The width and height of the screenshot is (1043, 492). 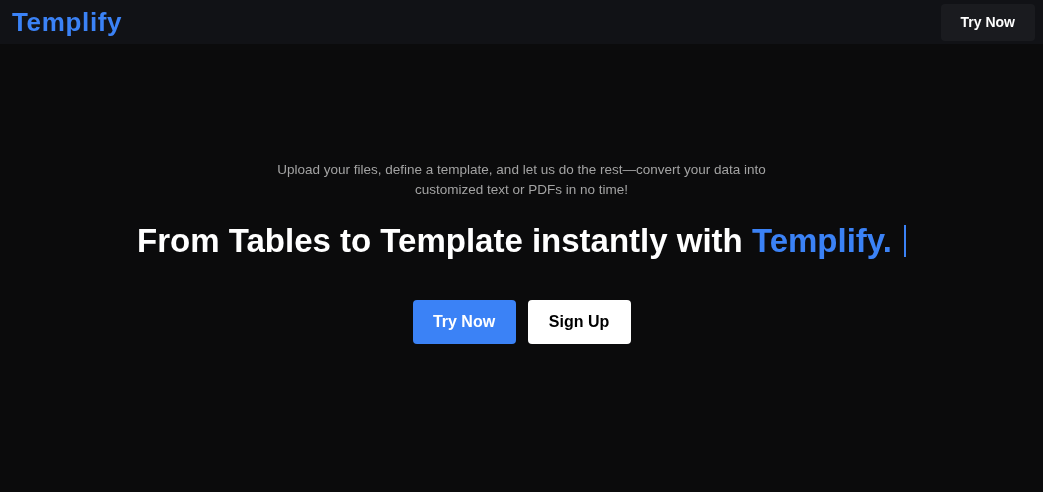 I want to click on sign-up-button: Sign Up, so click(x=579, y=321).